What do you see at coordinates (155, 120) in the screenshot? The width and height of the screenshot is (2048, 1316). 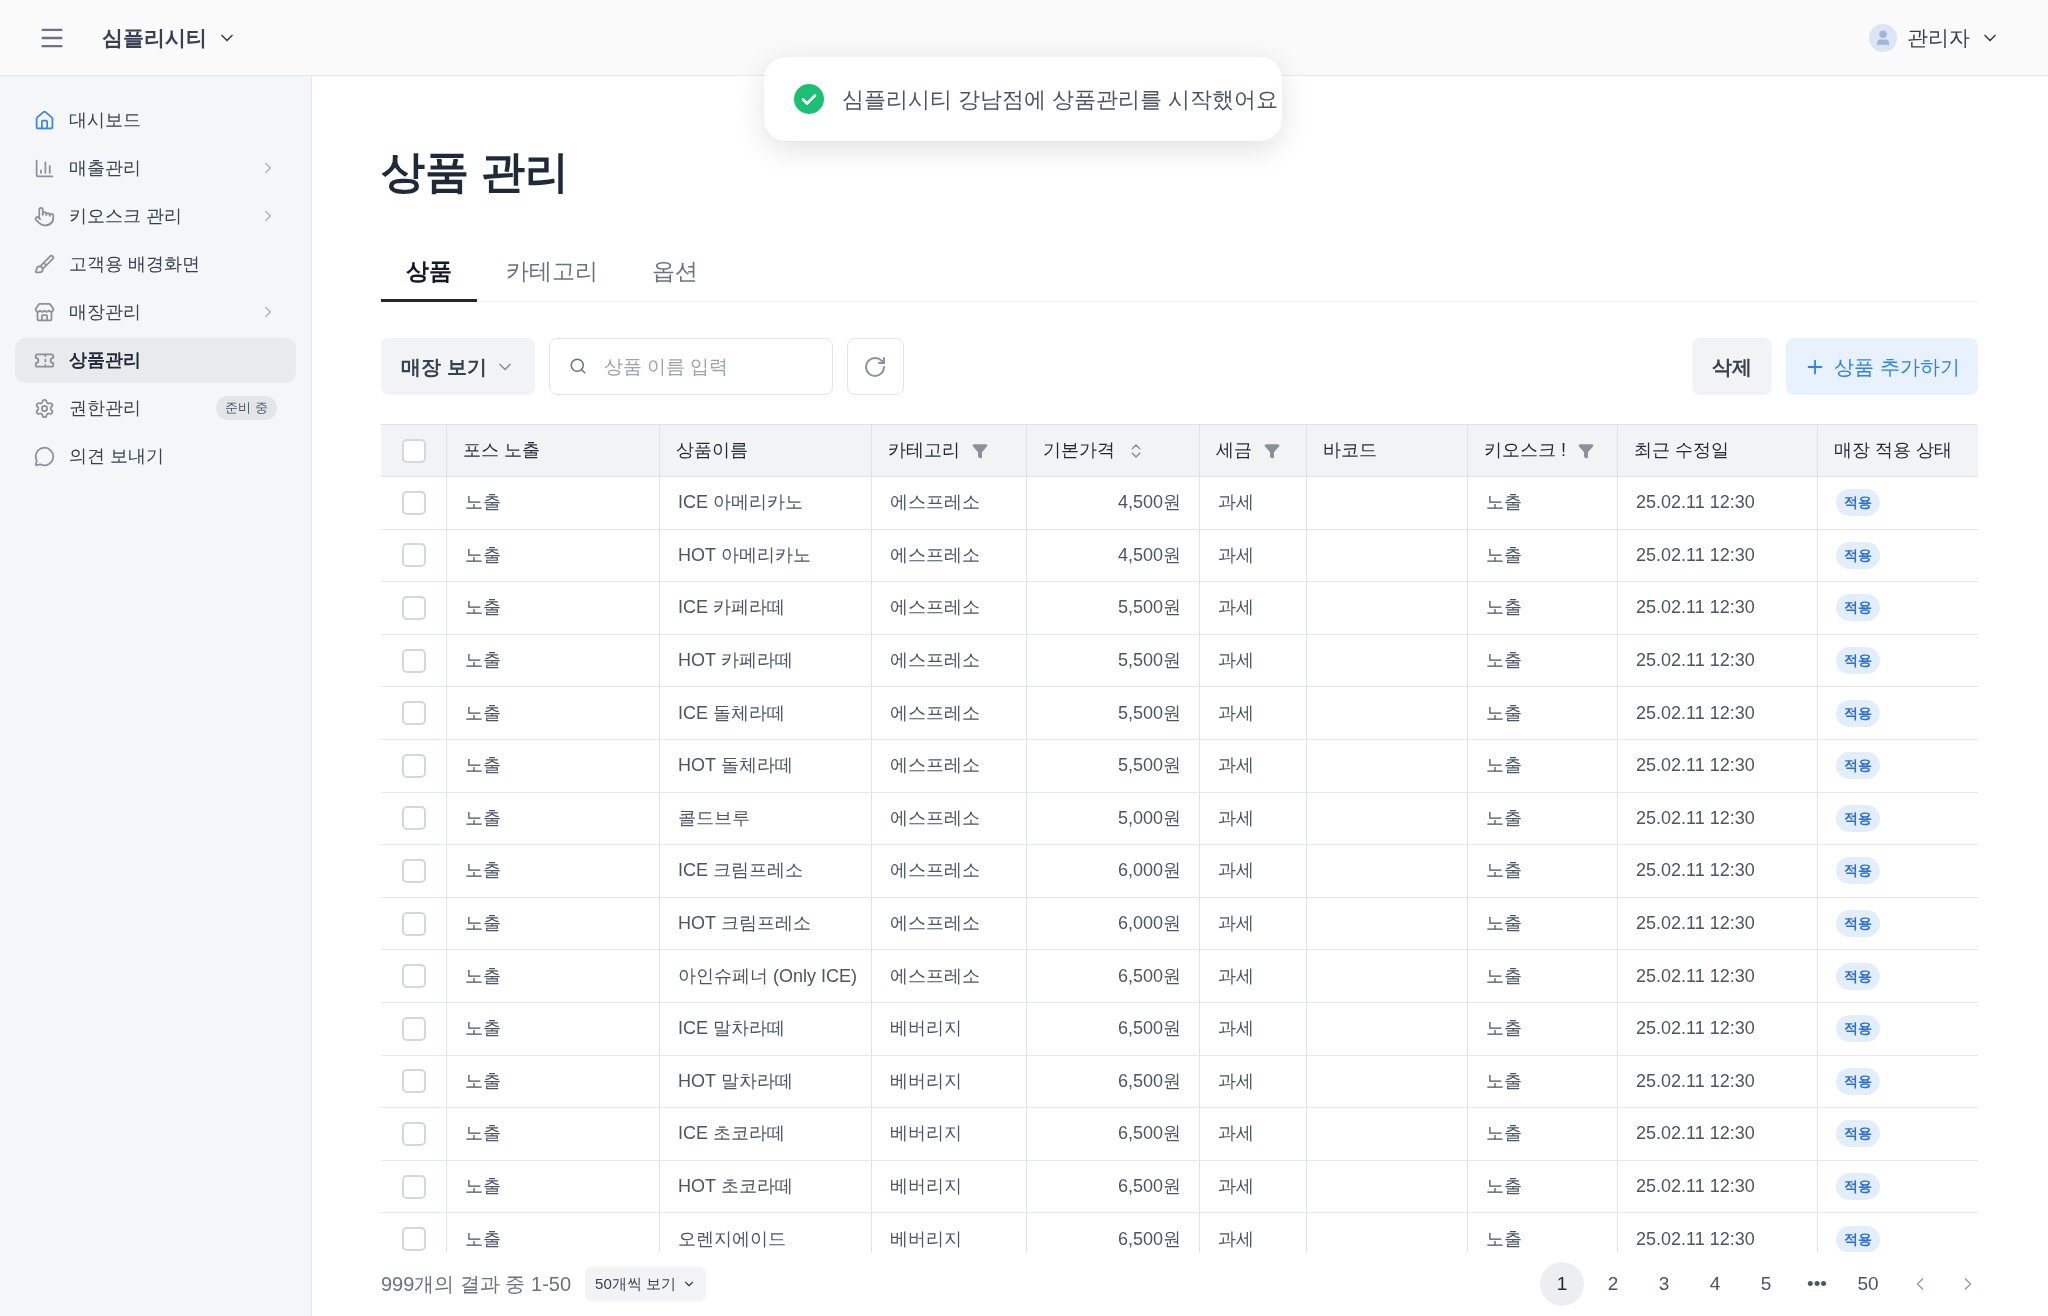 I see `sidebar-item: 대시보드` at bounding box center [155, 120].